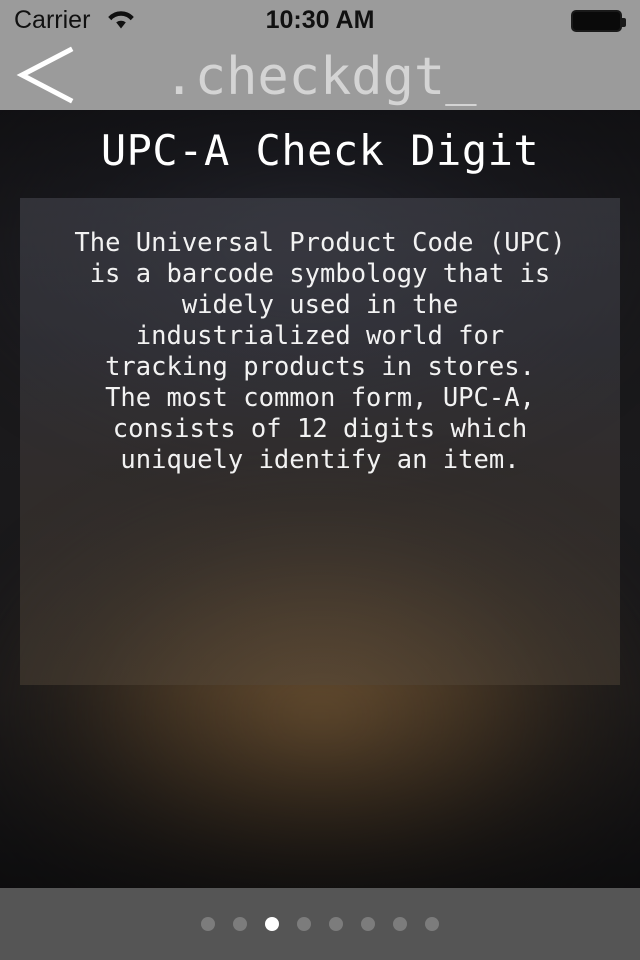  I want to click on page-title: UPC-A Check Digit, so click(320, 150).